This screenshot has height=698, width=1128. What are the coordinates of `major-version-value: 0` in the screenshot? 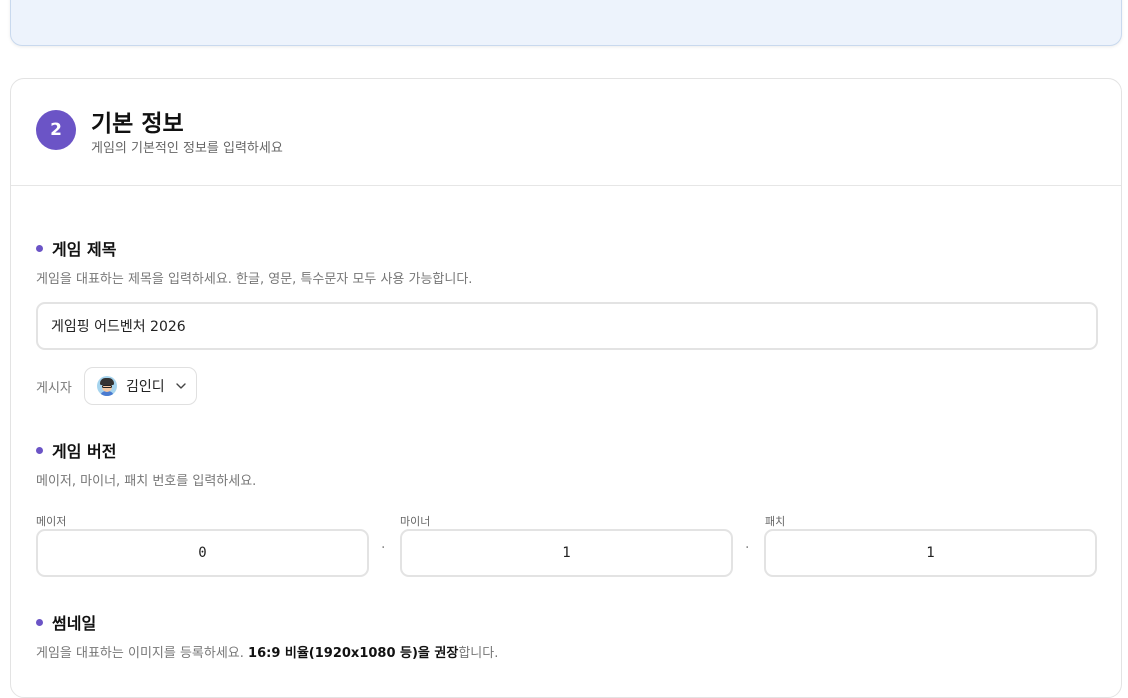 It's located at (202, 553).